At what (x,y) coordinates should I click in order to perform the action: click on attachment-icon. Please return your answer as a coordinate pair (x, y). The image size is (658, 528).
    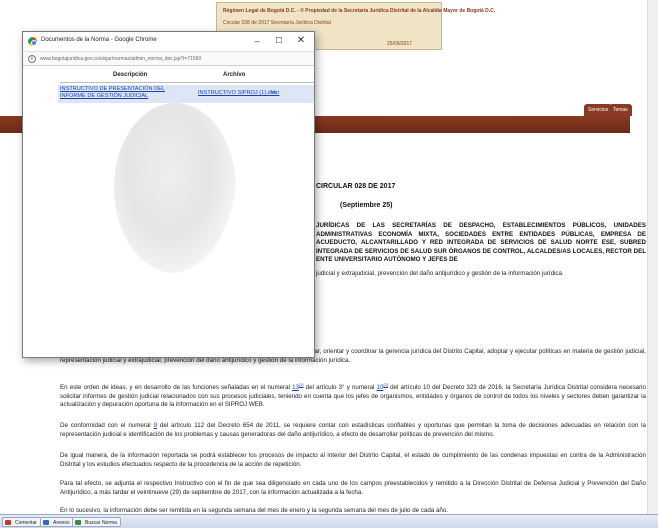
    Looking at the image, I should click on (46, 522).